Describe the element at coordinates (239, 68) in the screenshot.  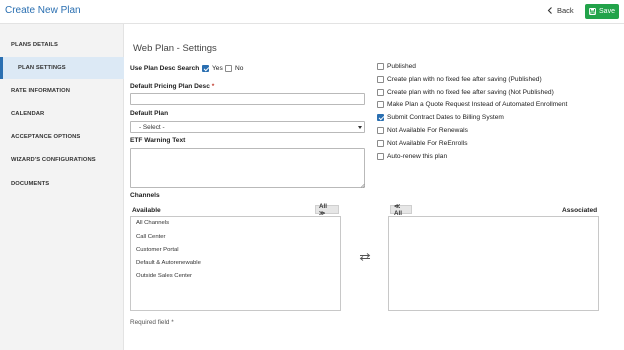
I see `no-label: No` at that location.